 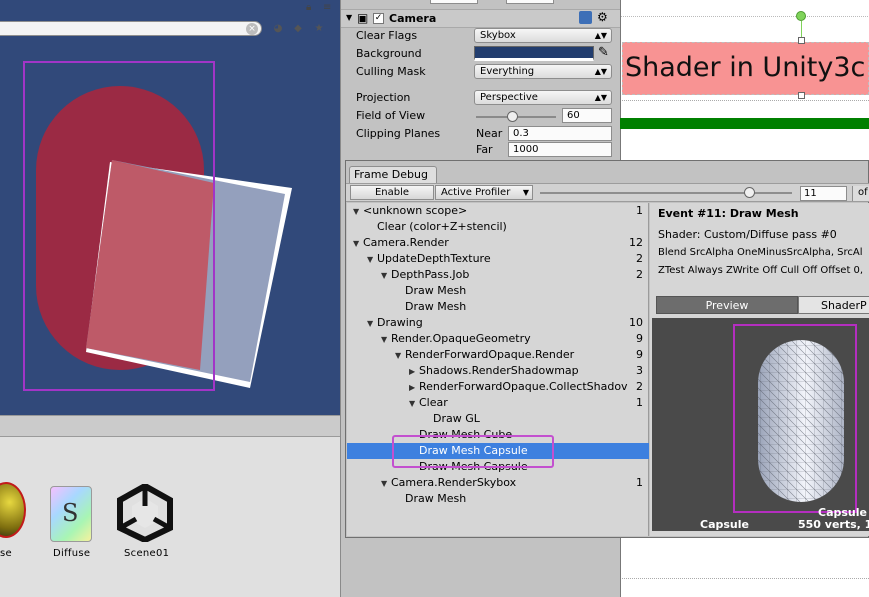 I want to click on event-row: Clear (color+Z+stencil), so click(x=498, y=227).